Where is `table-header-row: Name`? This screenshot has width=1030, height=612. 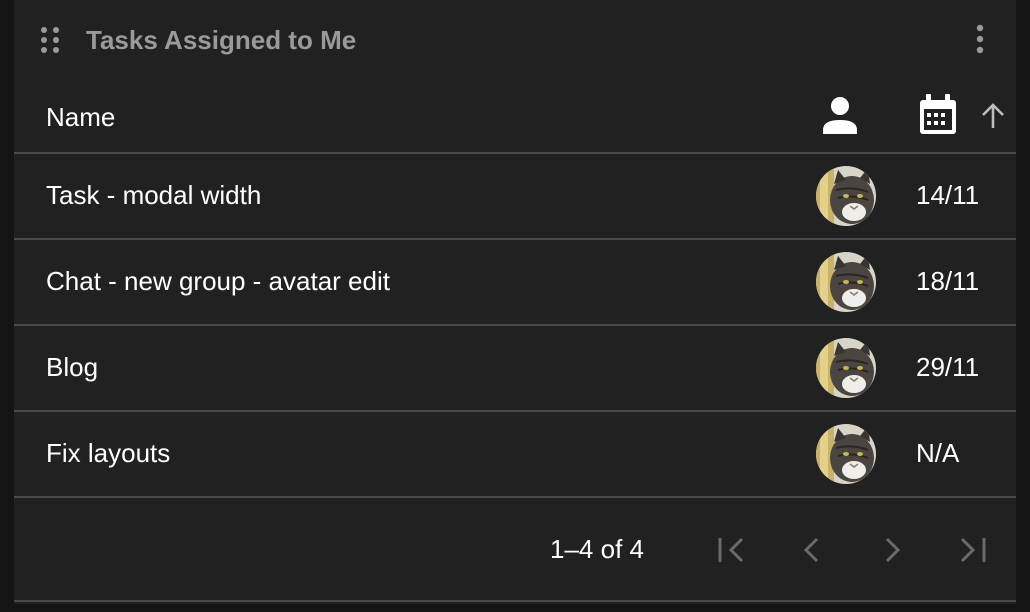
table-header-row: Name is located at coordinates (515, 117).